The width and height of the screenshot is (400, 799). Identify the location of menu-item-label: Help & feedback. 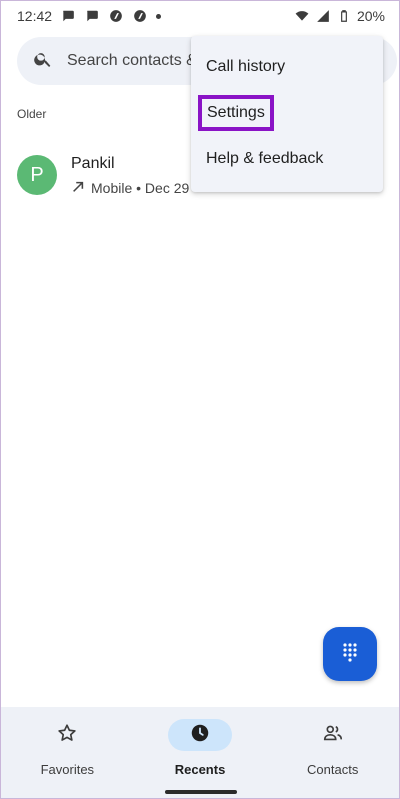
(265, 158).